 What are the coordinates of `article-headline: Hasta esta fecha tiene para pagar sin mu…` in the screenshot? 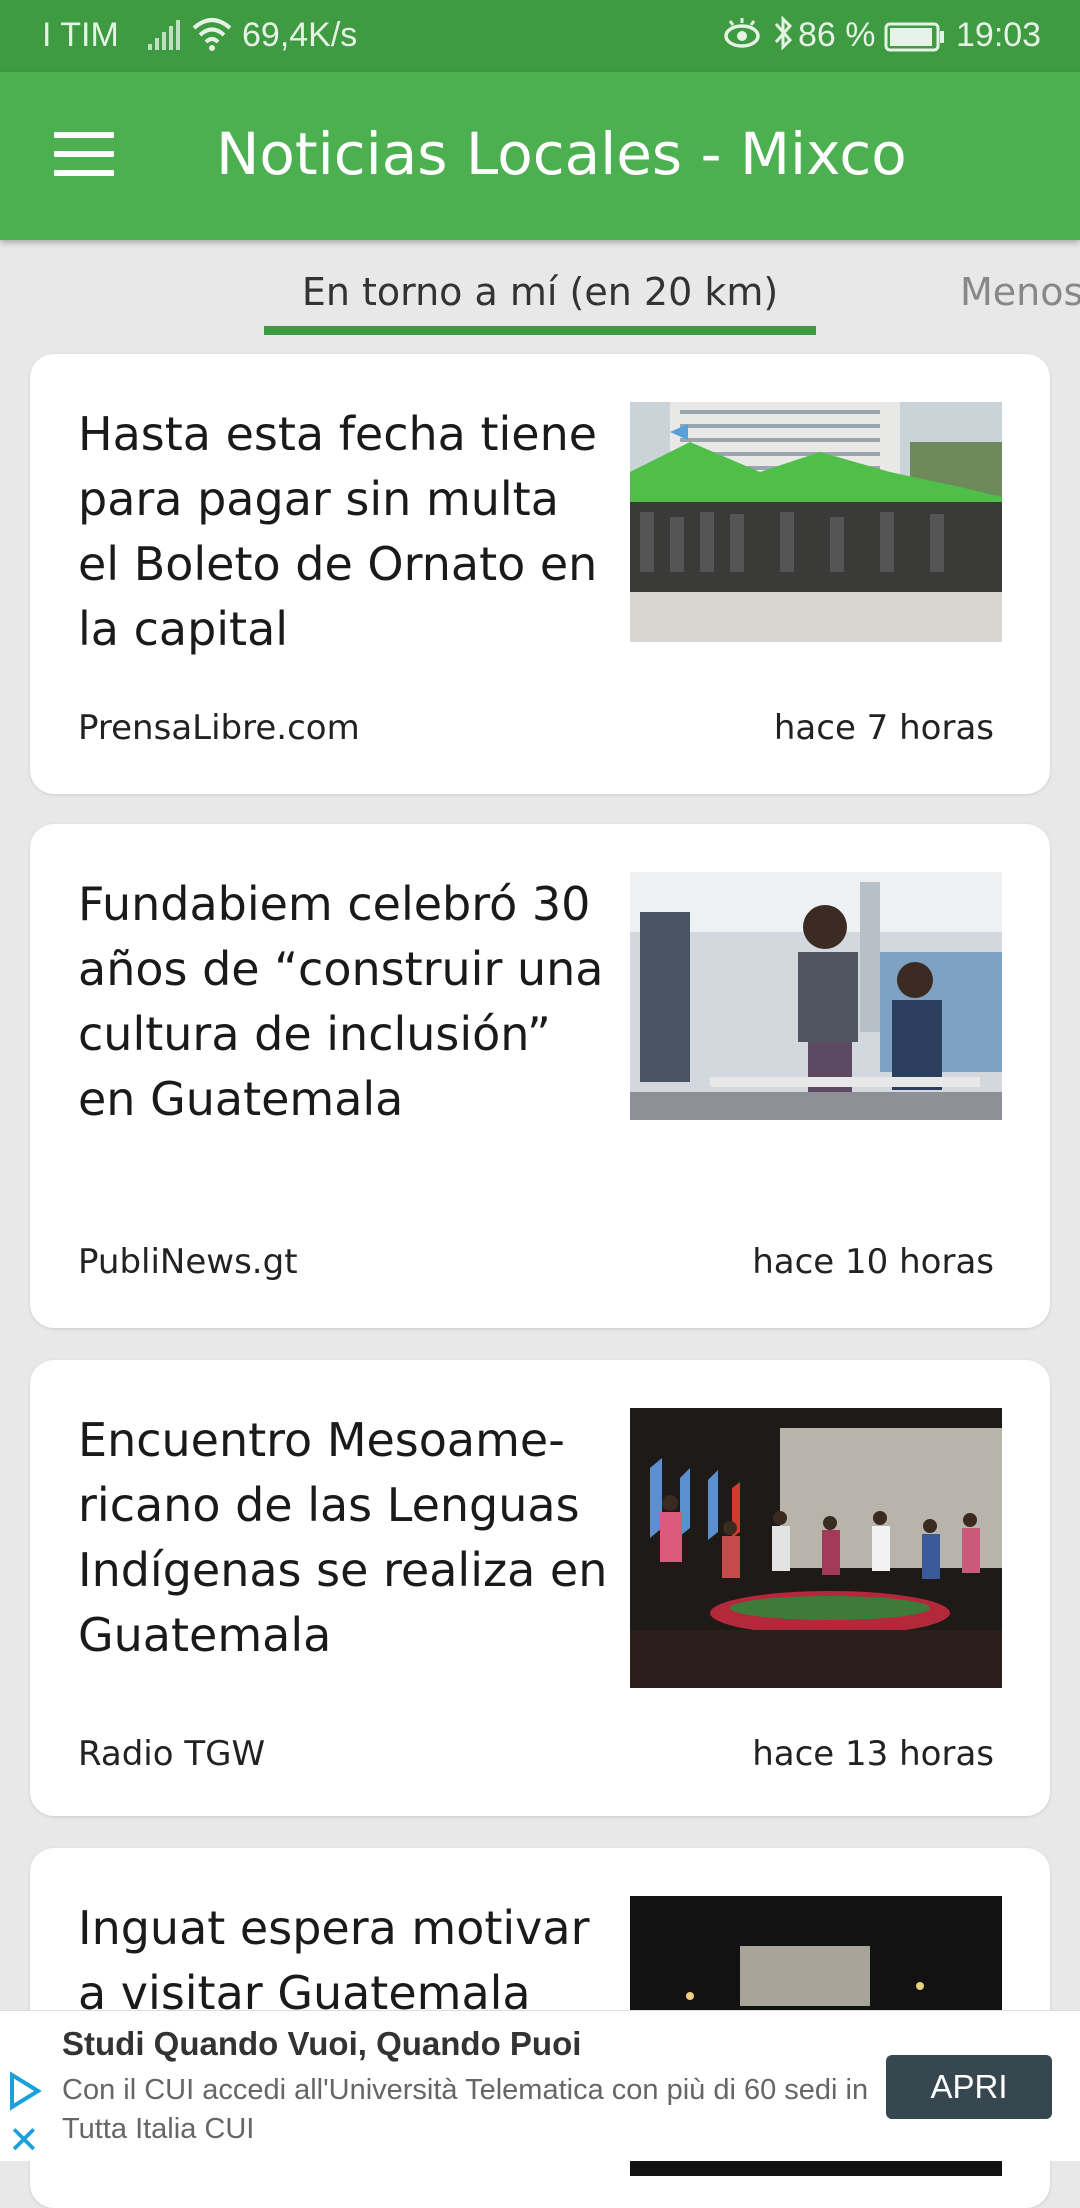 It's located at (338, 531).